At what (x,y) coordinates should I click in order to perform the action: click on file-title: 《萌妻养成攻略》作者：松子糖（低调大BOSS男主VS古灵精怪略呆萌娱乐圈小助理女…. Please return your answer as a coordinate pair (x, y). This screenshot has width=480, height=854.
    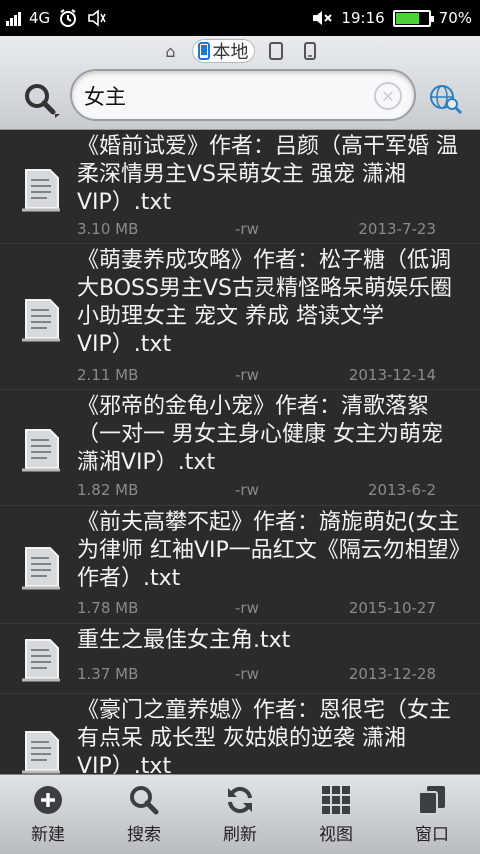
    Looking at the image, I should click on (264, 302).